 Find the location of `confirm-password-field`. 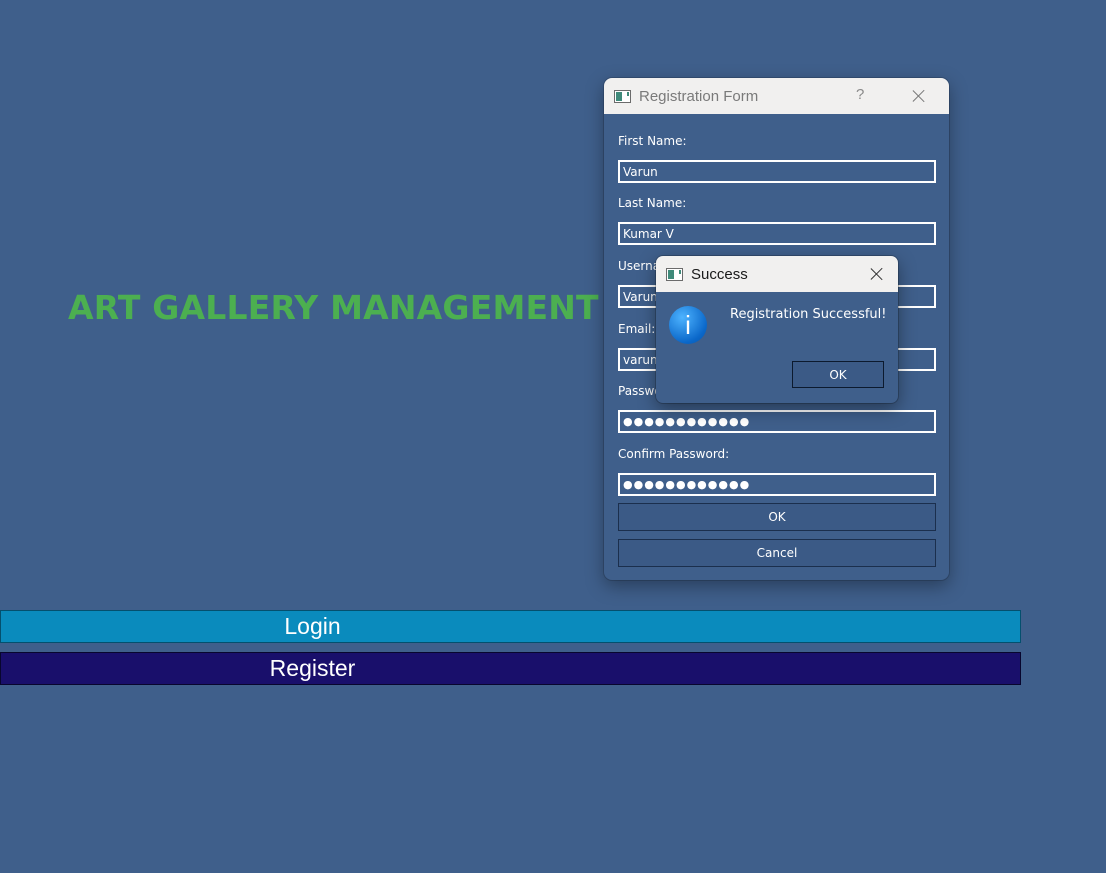

confirm-password-field is located at coordinates (777, 484).